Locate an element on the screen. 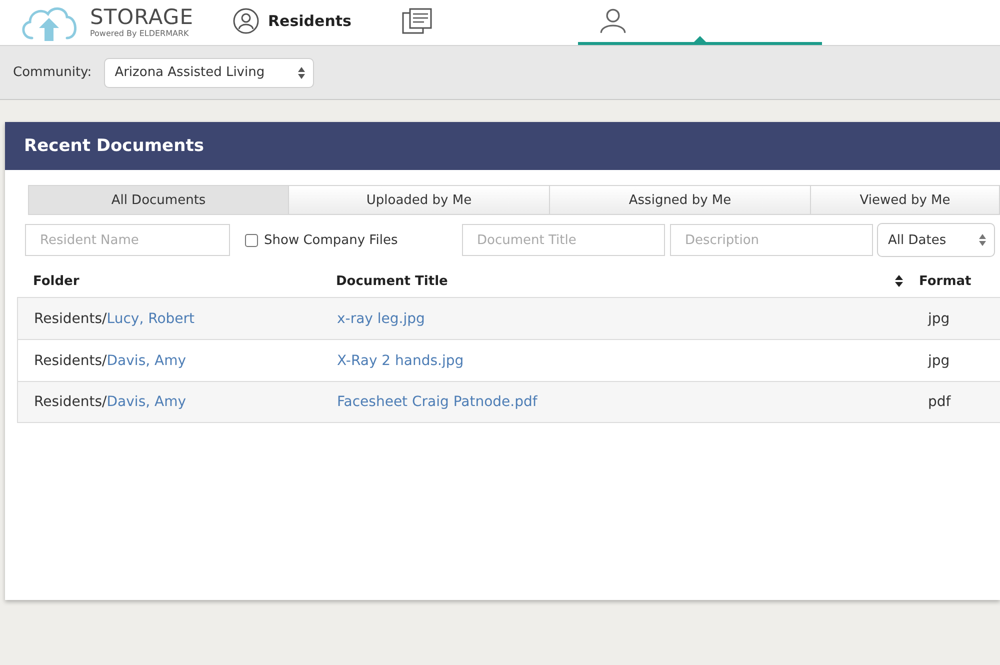  panel-title-bar: Recent Documents is located at coordinates (502, 146).